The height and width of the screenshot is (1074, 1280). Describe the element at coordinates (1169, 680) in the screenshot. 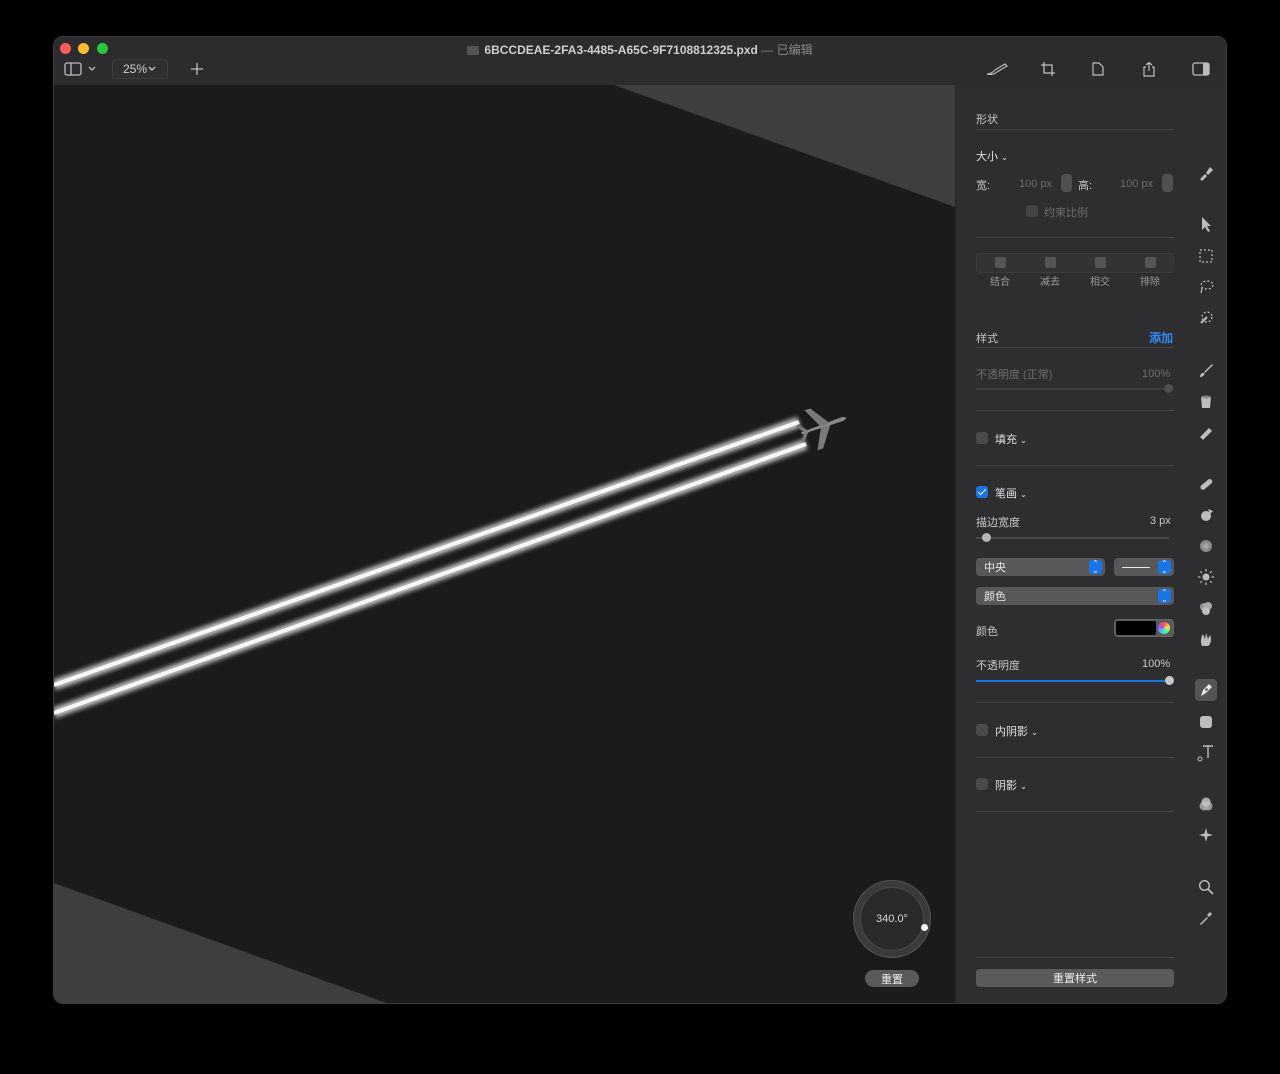

I see `stroke-opacity-knob` at that location.